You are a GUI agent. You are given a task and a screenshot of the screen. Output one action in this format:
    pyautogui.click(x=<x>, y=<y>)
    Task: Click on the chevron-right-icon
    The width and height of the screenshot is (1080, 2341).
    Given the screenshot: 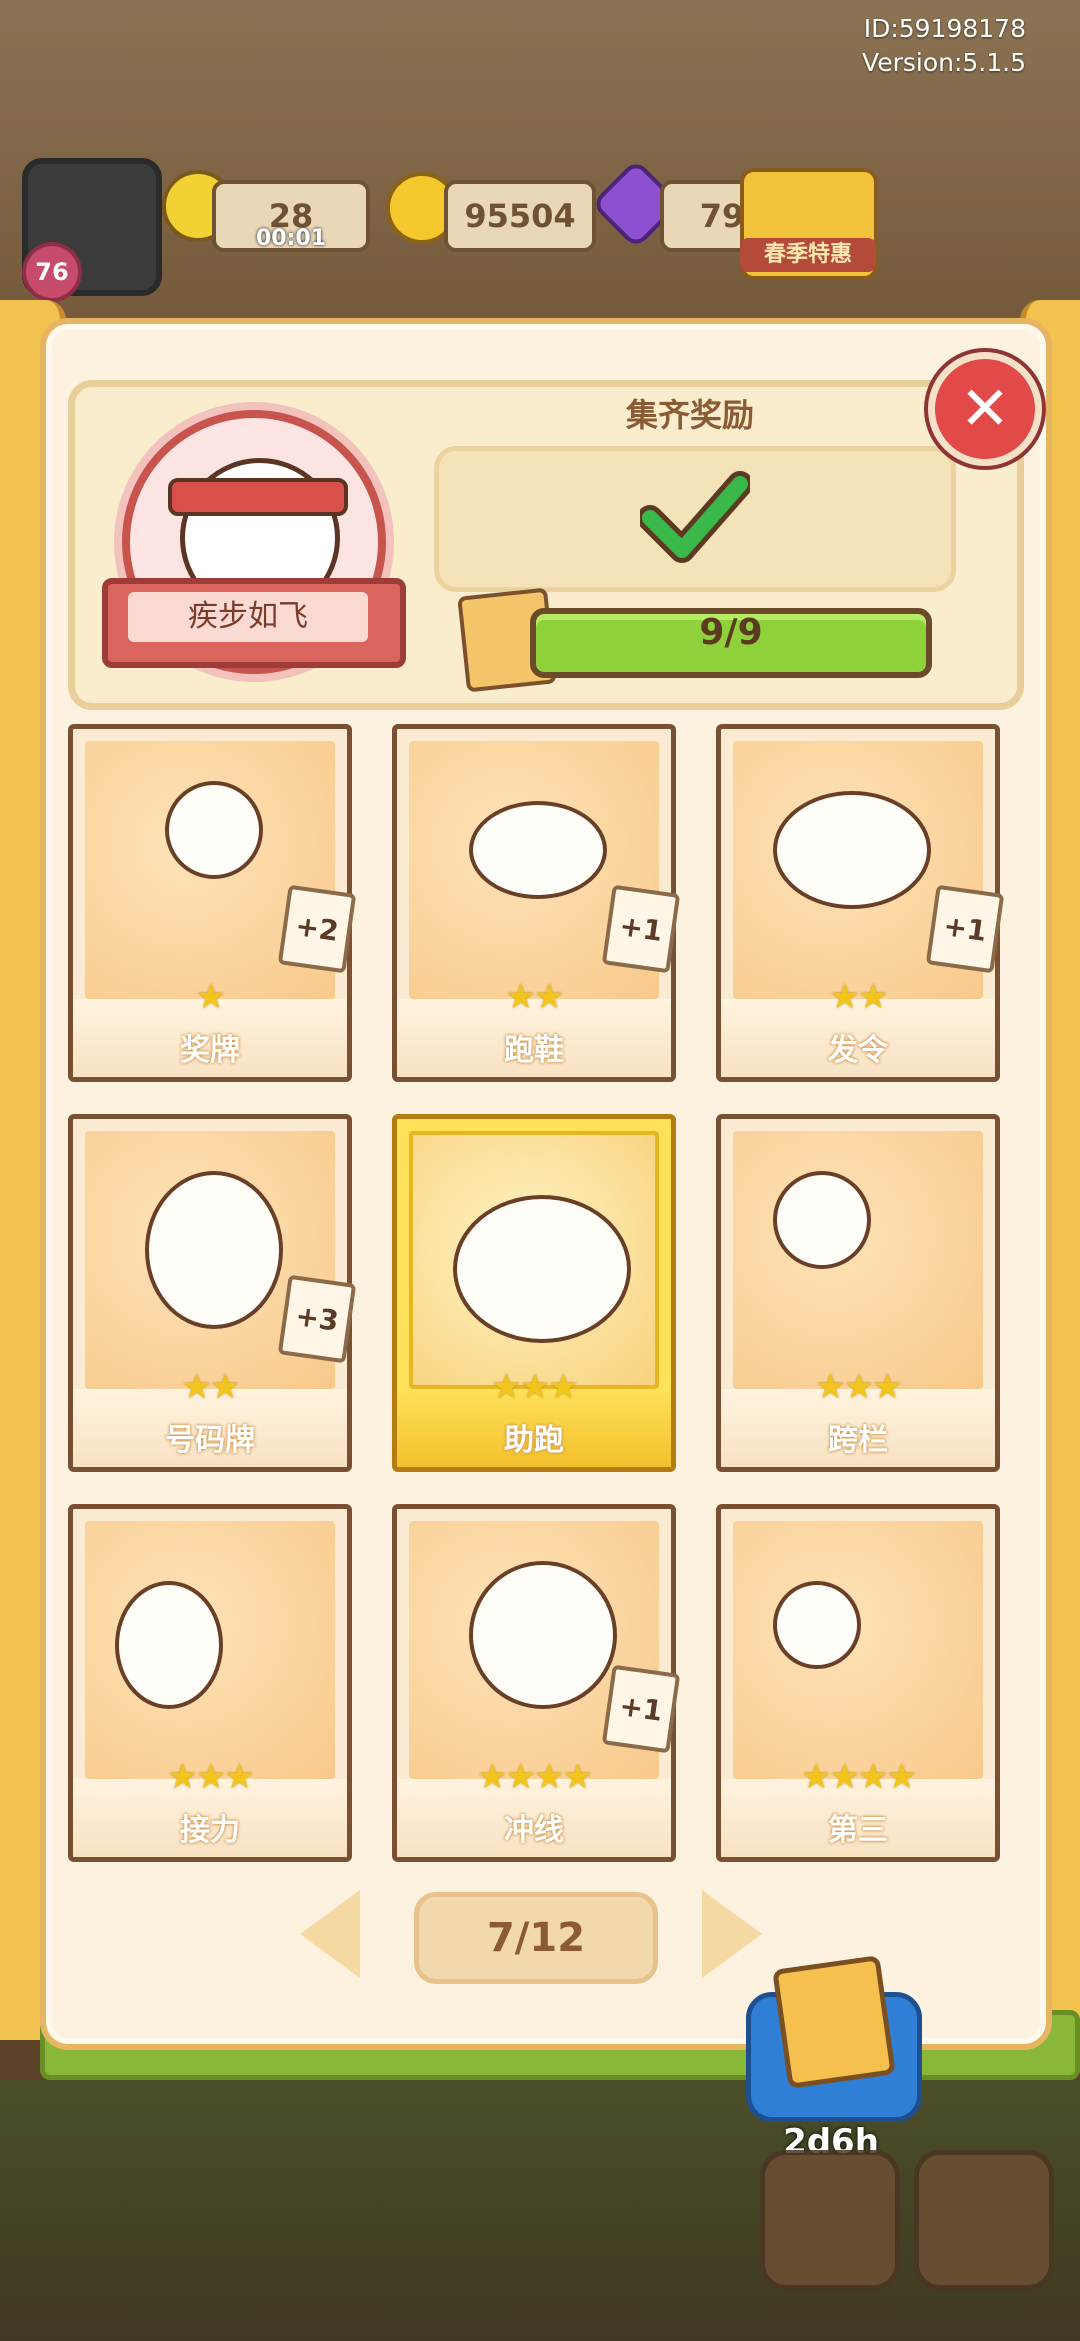 What is the action you would take?
    pyautogui.click(x=732, y=1934)
    